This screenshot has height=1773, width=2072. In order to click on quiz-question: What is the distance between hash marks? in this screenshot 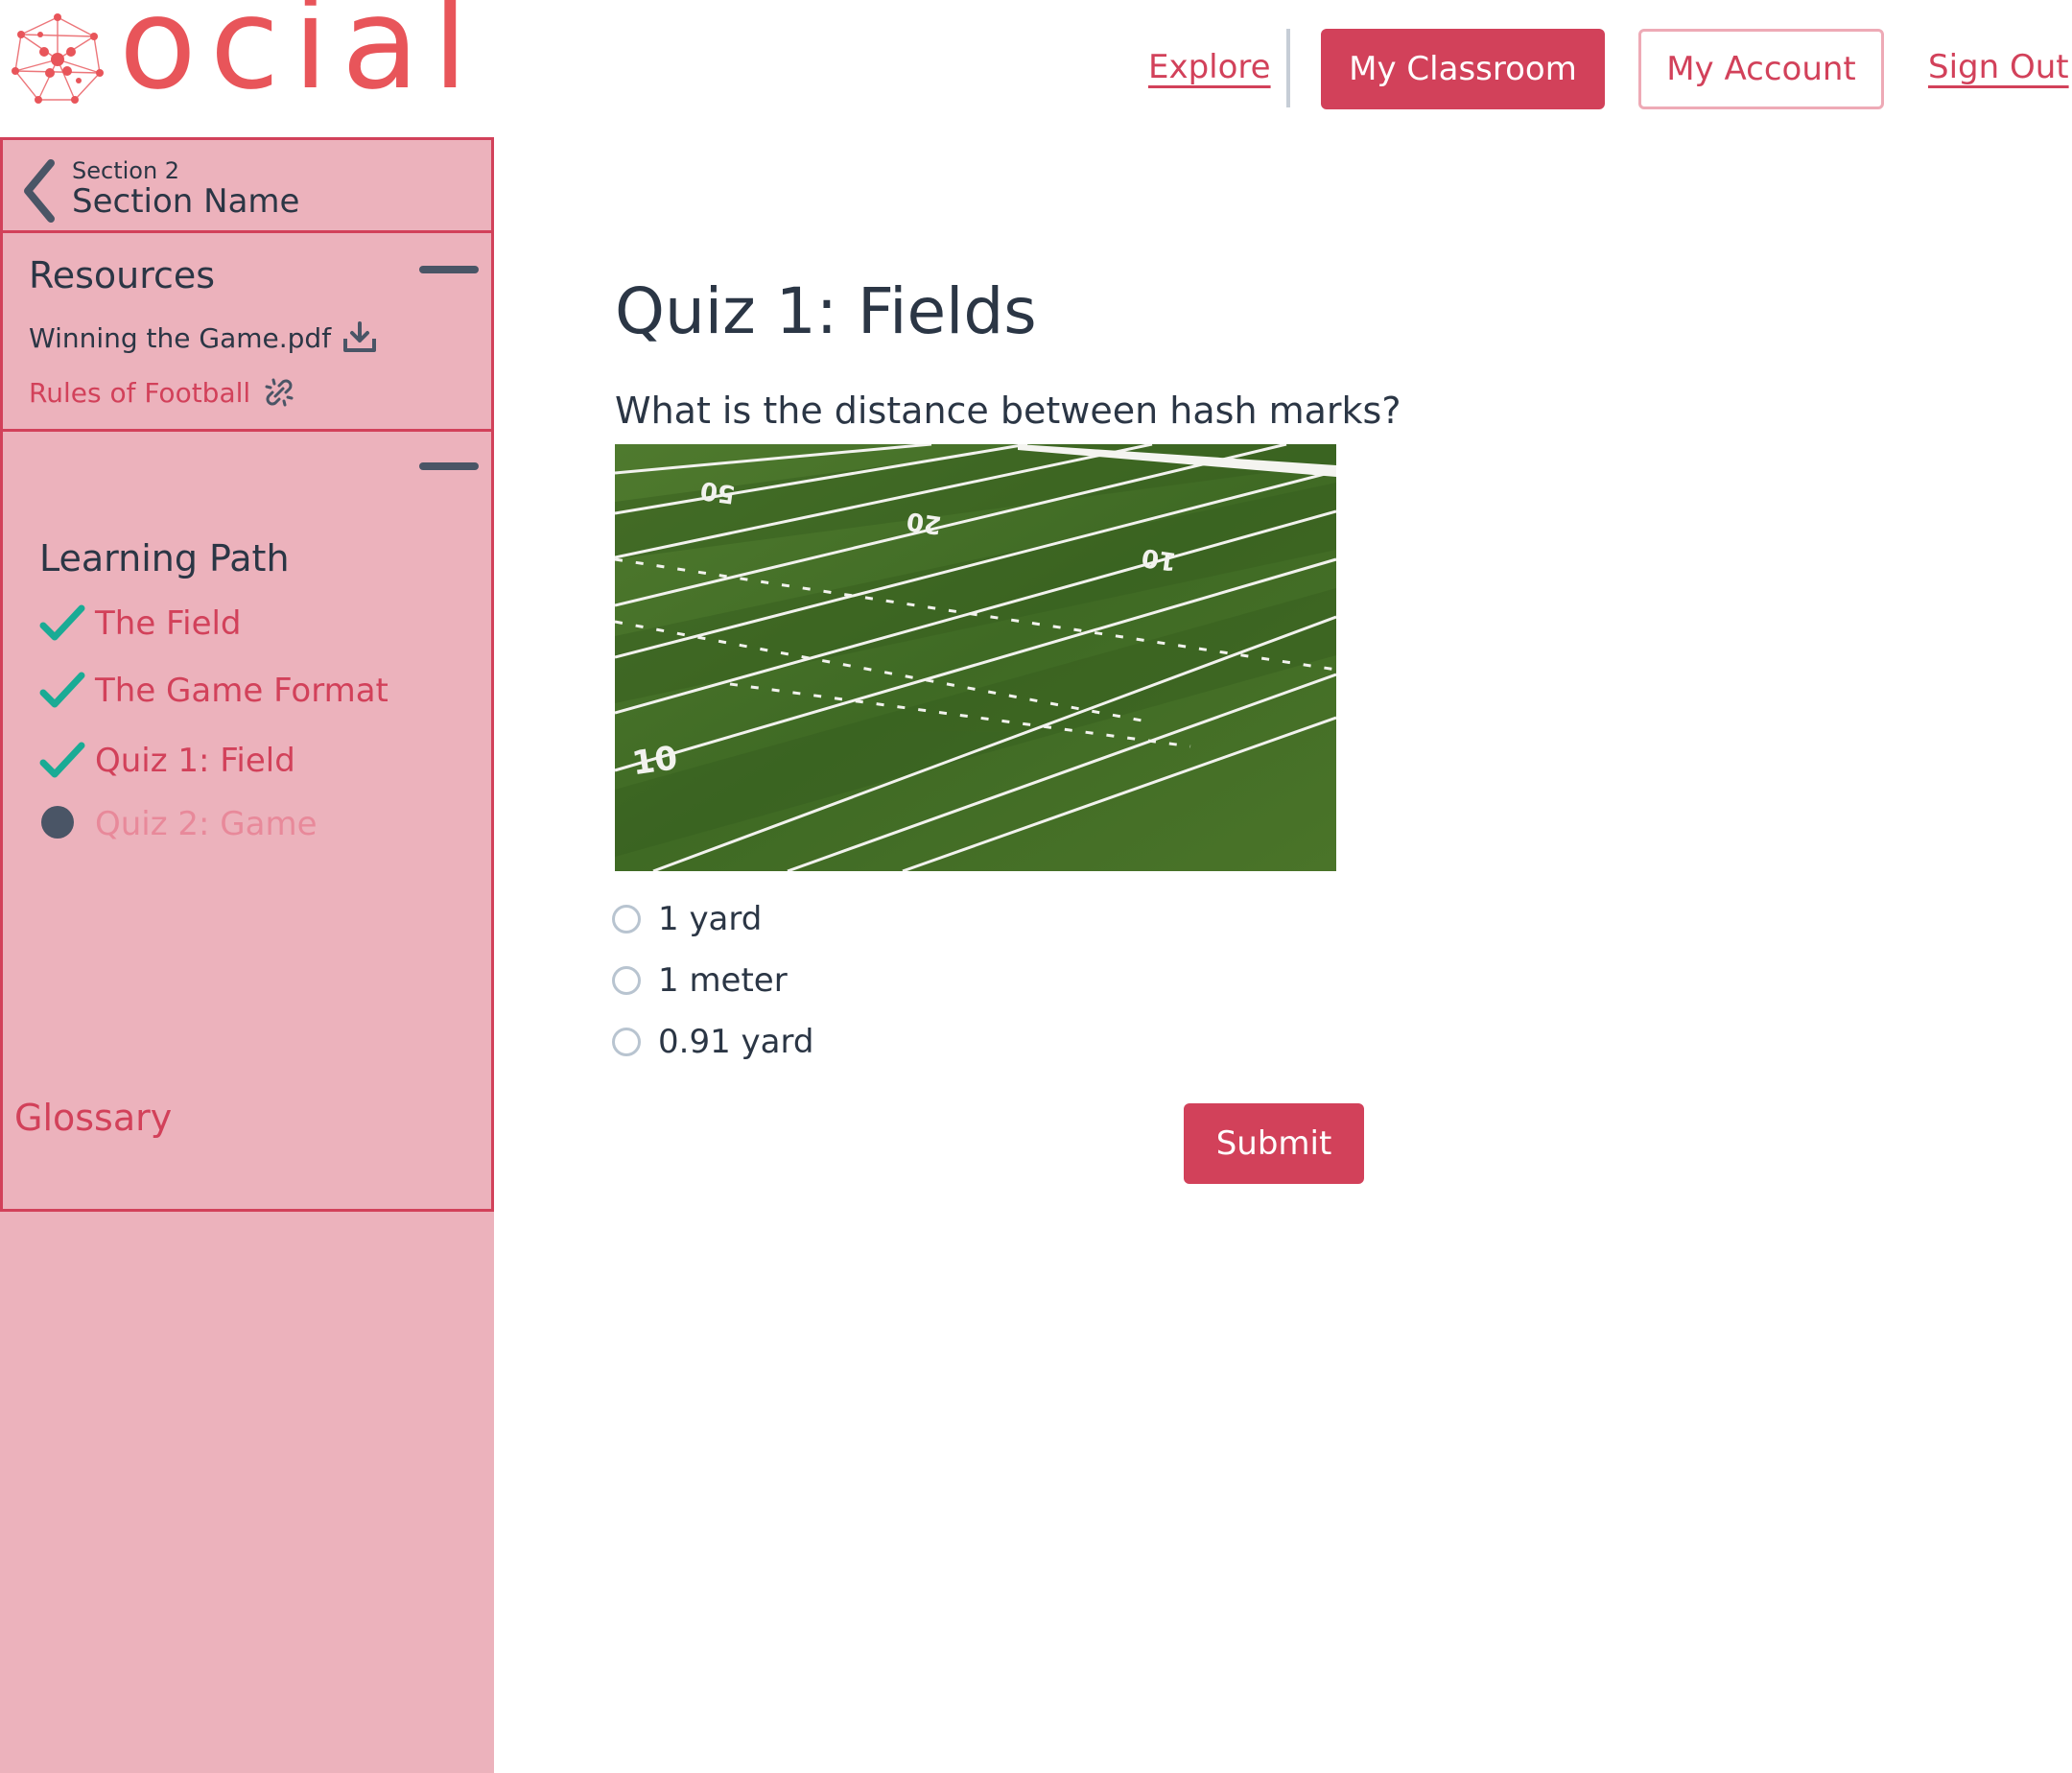, I will do `click(1008, 411)`.